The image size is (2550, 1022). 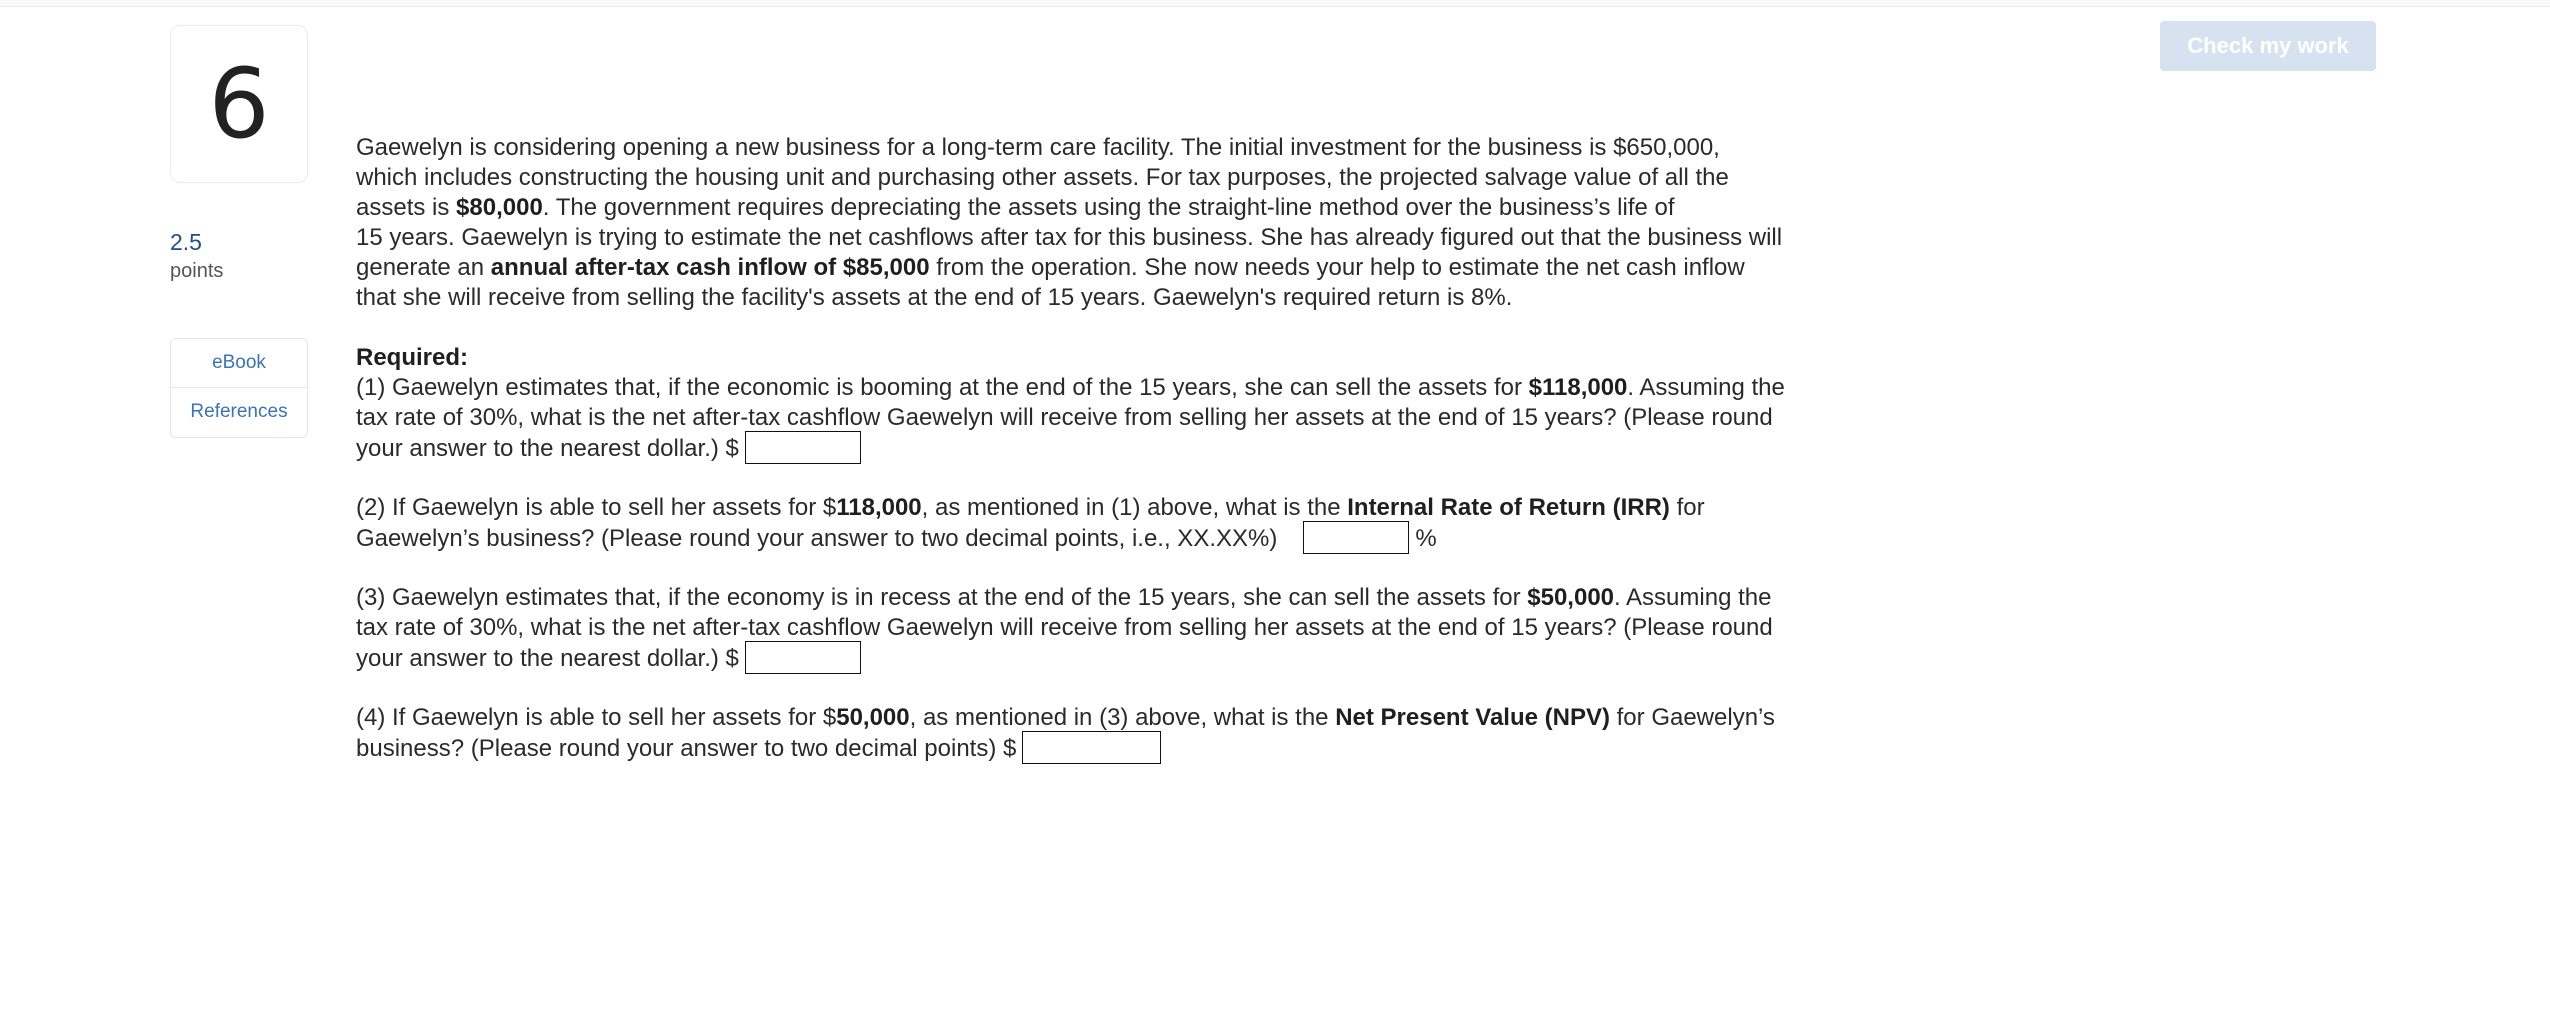 I want to click on question-number-box: 6, so click(x=239, y=104).